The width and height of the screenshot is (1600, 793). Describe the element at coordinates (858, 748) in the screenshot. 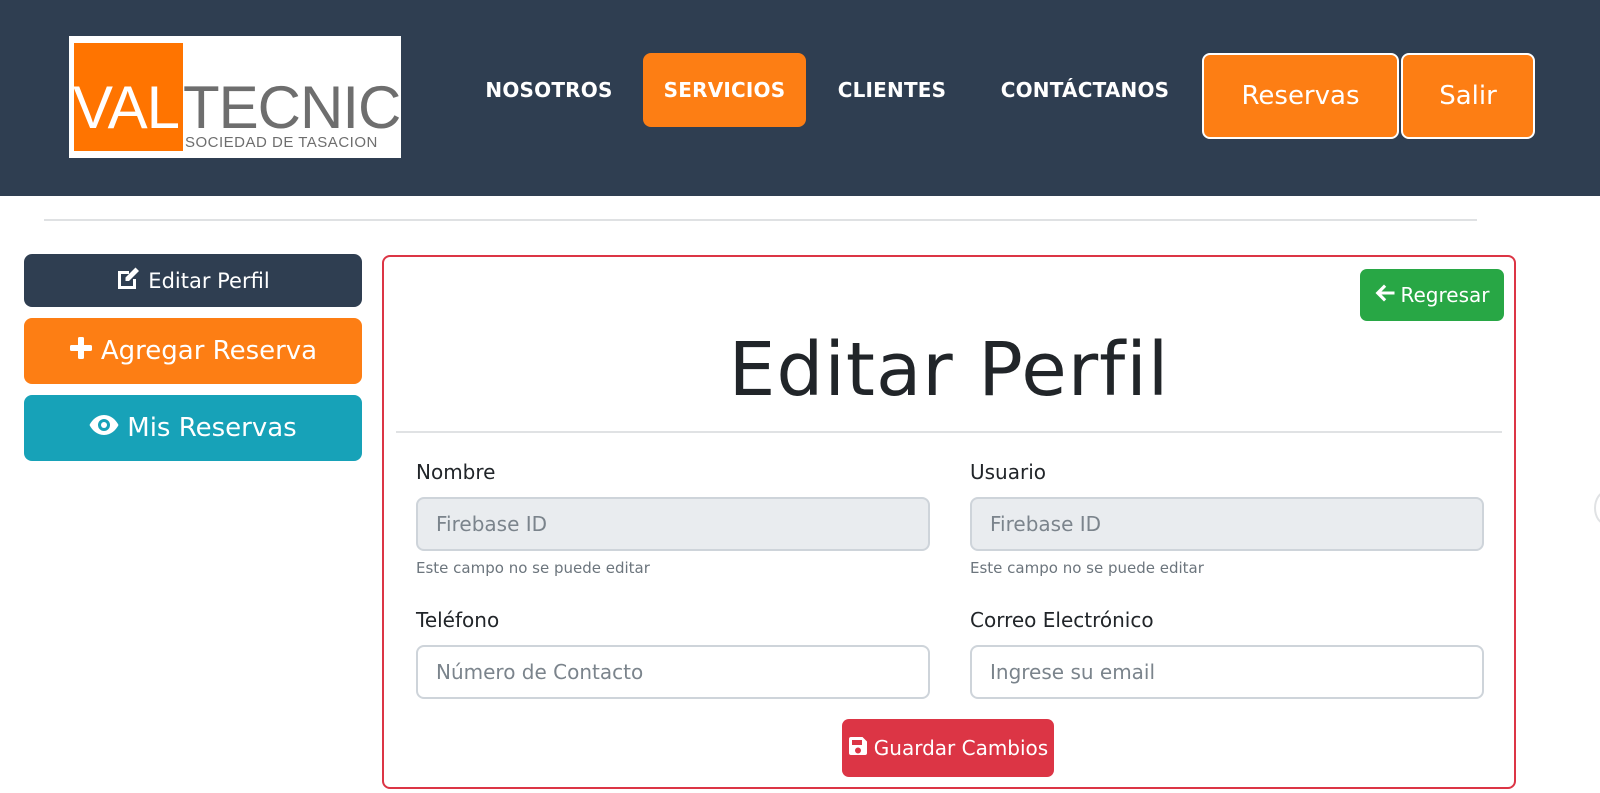

I see `save-icon` at that location.